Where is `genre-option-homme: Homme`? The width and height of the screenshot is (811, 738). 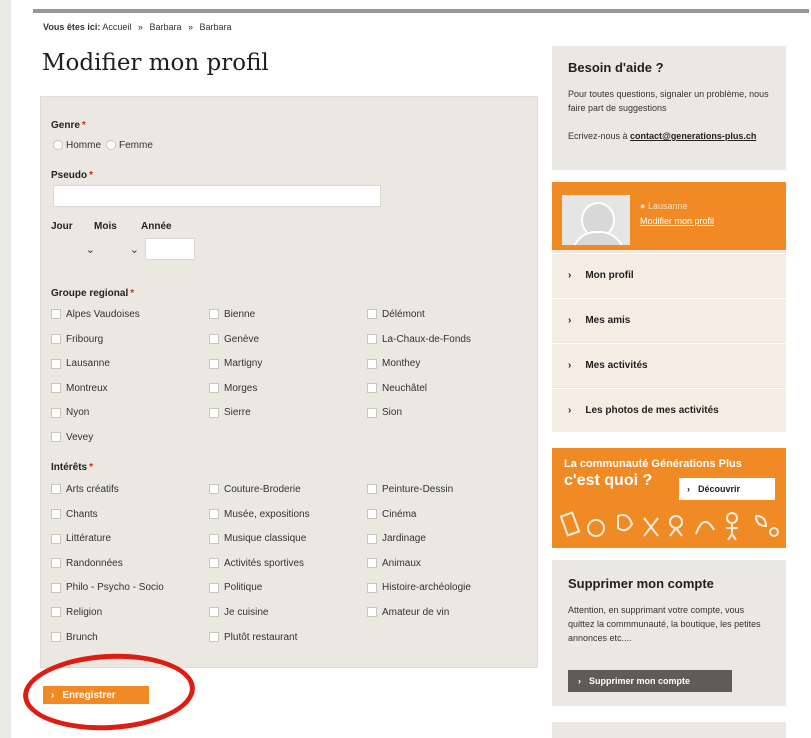 genre-option-homme: Homme is located at coordinates (77, 145).